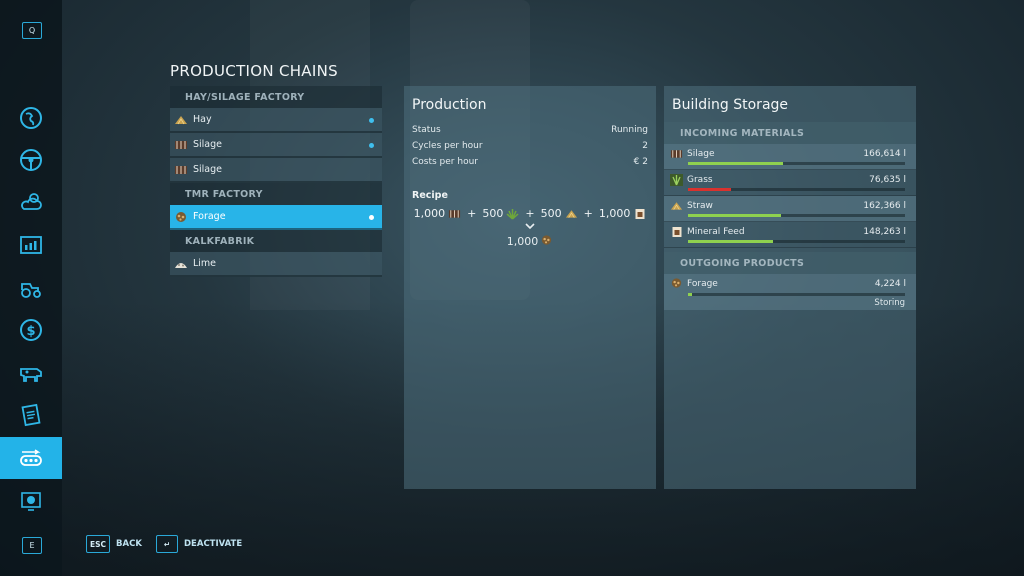 The width and height of the screenshot is (1024, 576). I want to click on cycles-row: Cycles per hour 2, so click(530, 146).